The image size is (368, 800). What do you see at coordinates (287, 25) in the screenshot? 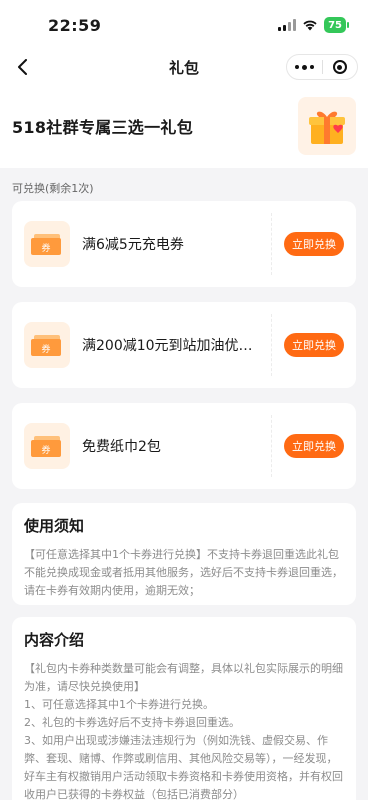
I see `signal-icon` at bounding box center [287, 25].